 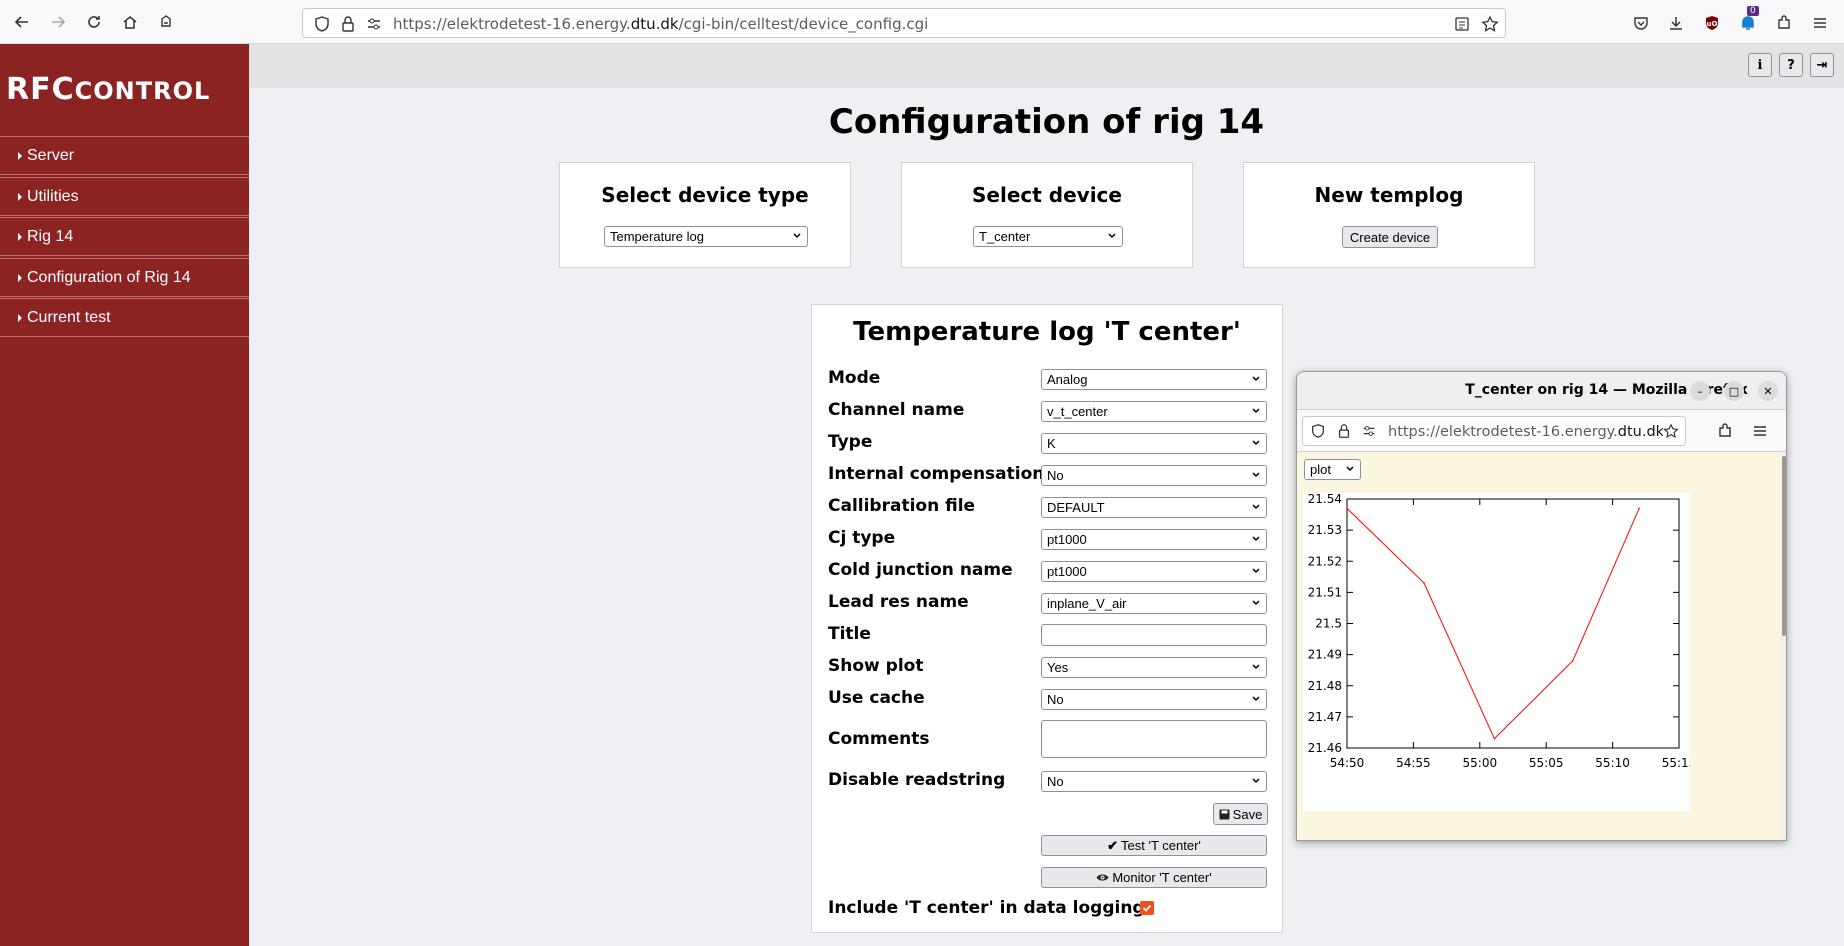 I want to click on downloads-icon, so click(x=1676, y=23).